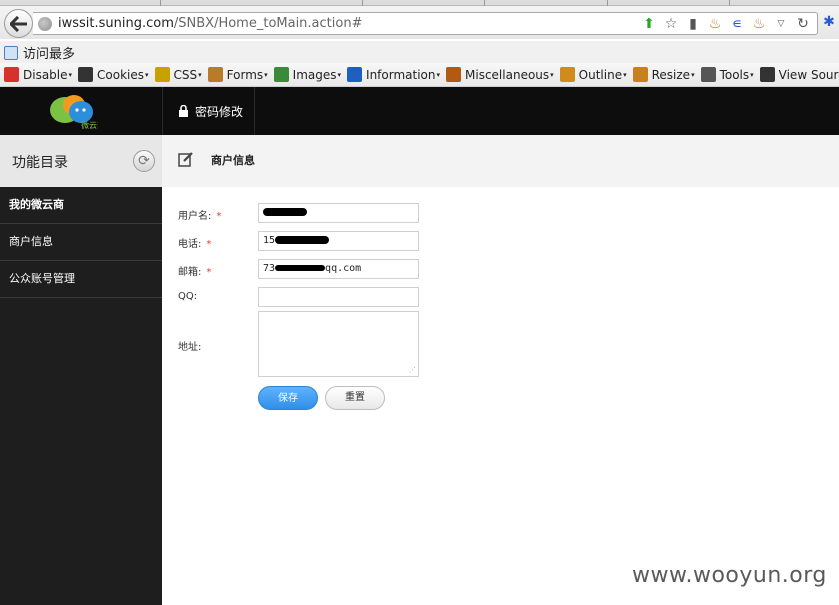 The width and height of the screenshot is (839, 605). I want to click on sidebar-item-merchant-info: 商户信息, so click(81, 242).